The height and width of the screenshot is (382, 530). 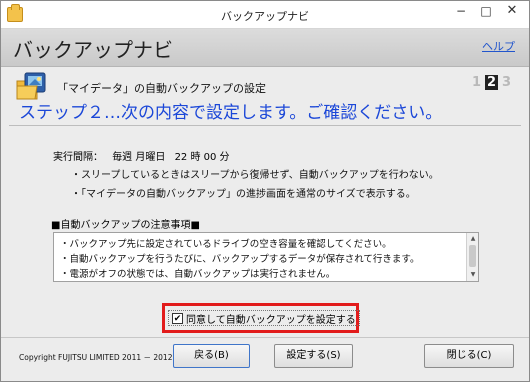 I want to click on note-line: ・電源がオフの状態では、自動バックアップは実行されません。, so click(x=198, y=274).